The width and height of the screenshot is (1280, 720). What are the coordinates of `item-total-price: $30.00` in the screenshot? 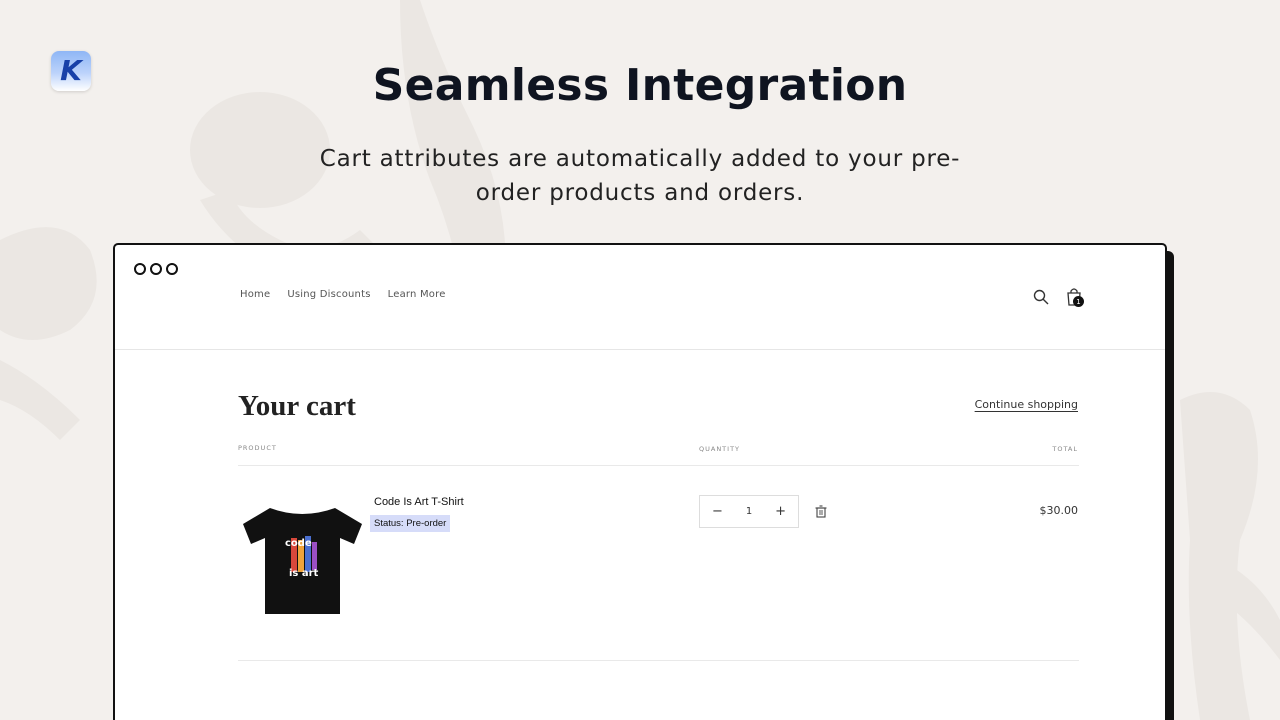 It's located at (1059, 510).